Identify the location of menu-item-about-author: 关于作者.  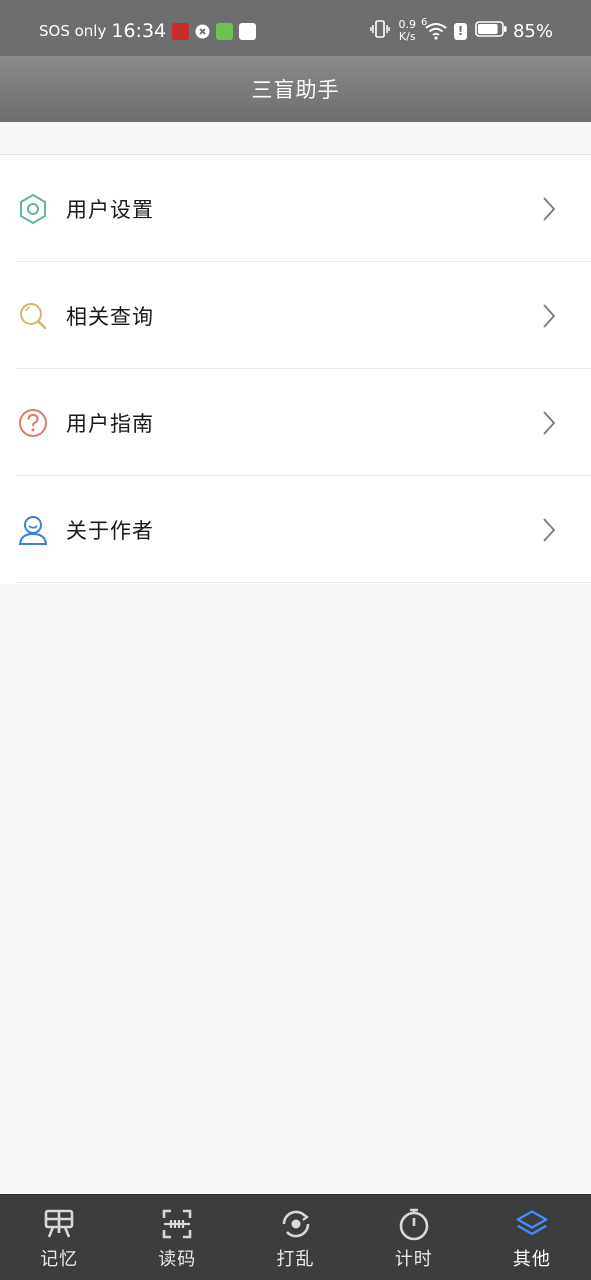
(295, 529).